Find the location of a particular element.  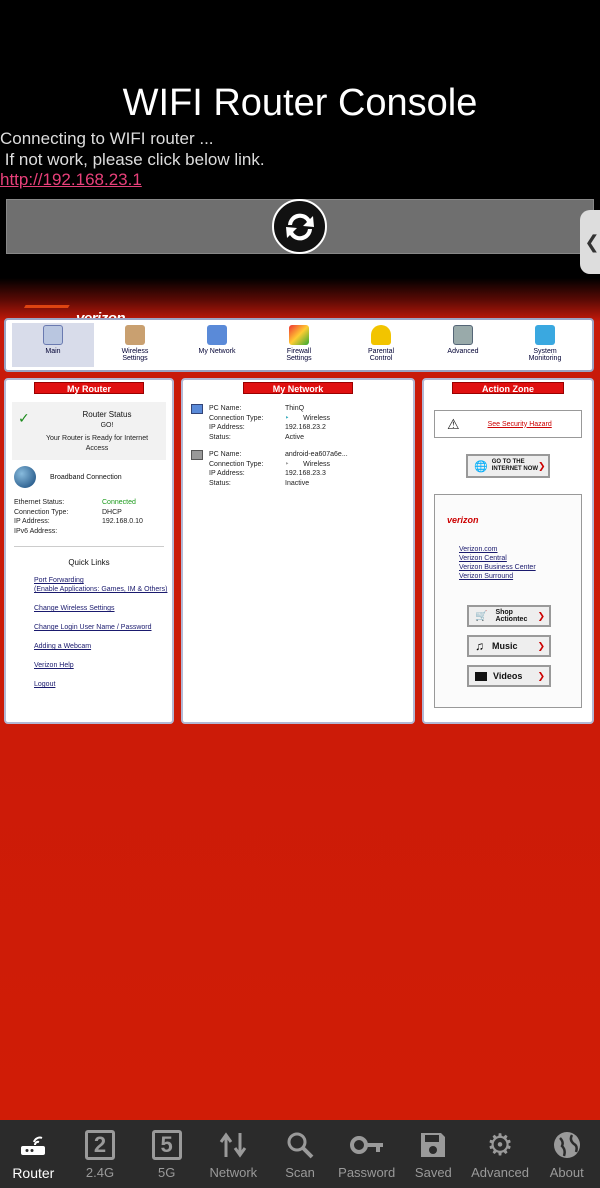

tab-network: Network is located at coordinates (233, 1154).